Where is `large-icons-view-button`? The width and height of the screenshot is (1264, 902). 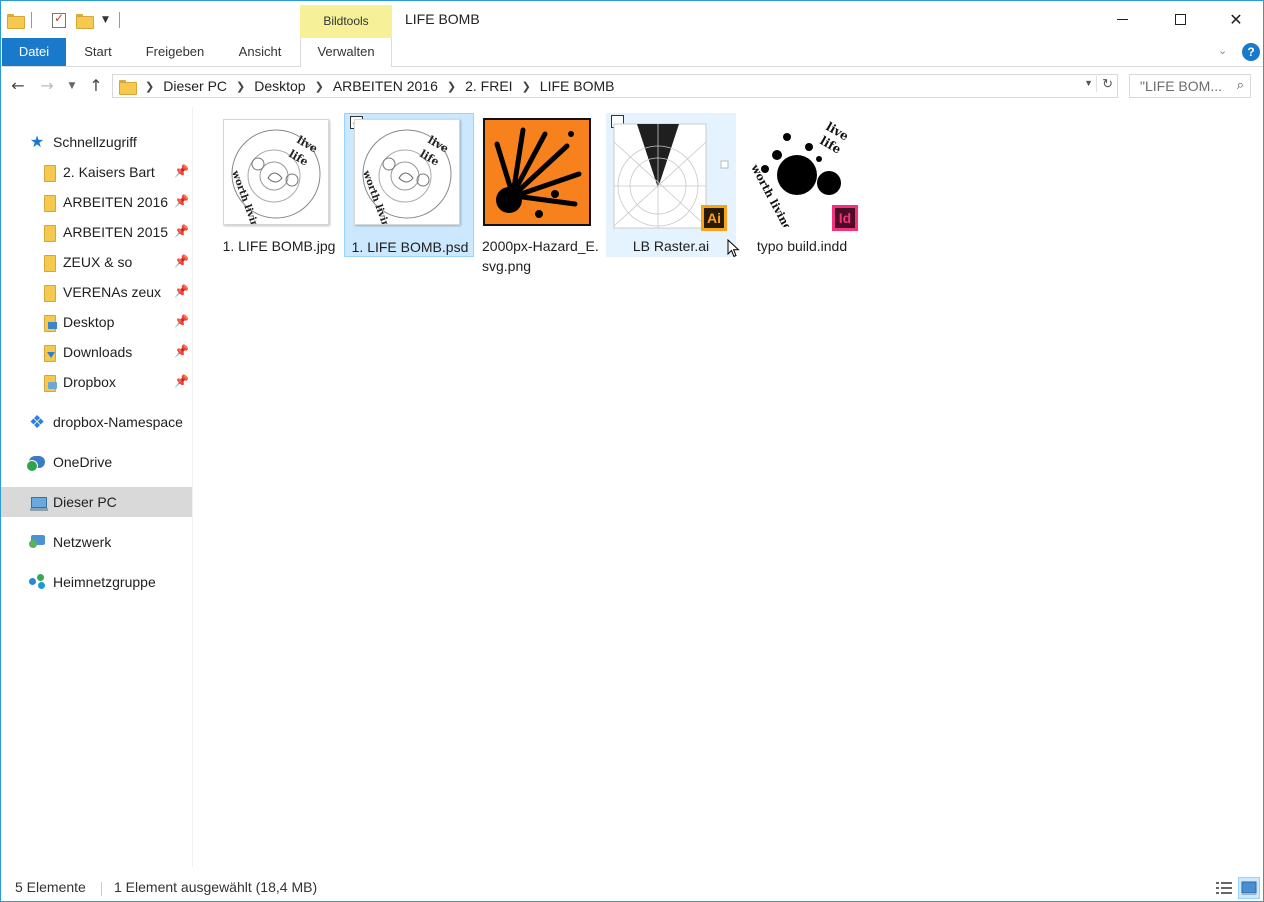
large-icons-view-button is located at coordinates (1249, 888).